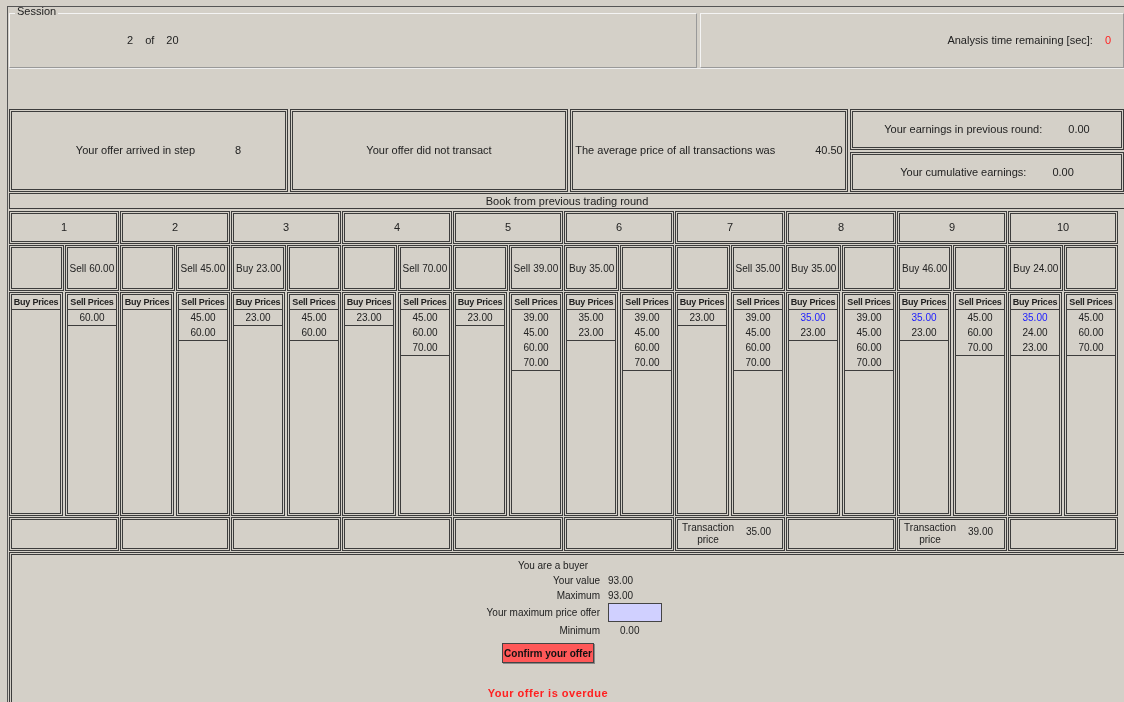  I want to click on cumulative-value: 0.00, so click(1063, 172).